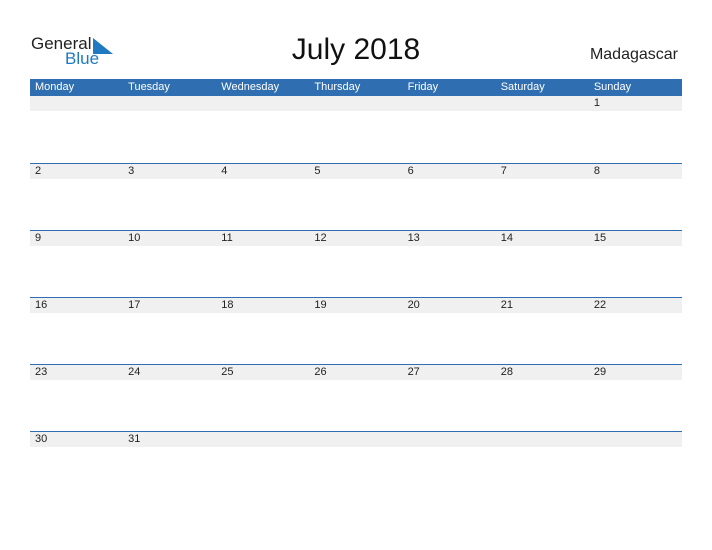 The height and width of the screenshot is (550, 712). I want to click on day-cell: 16, so click(41, 305).